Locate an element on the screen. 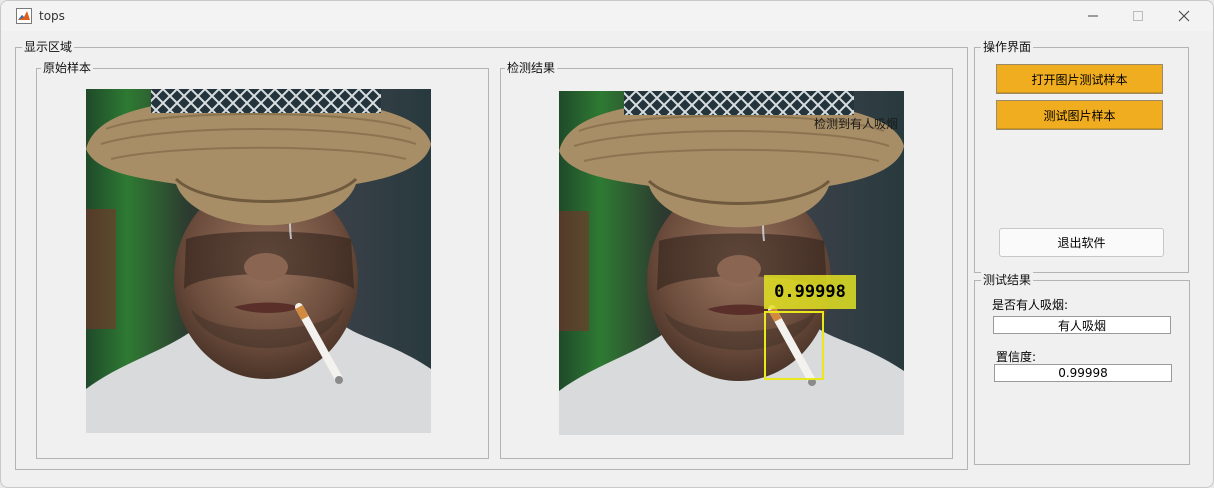 The width and height of the screenshot is (1214, 488). confidence-field: 0.99998 is located at coordinates (1083, 373).